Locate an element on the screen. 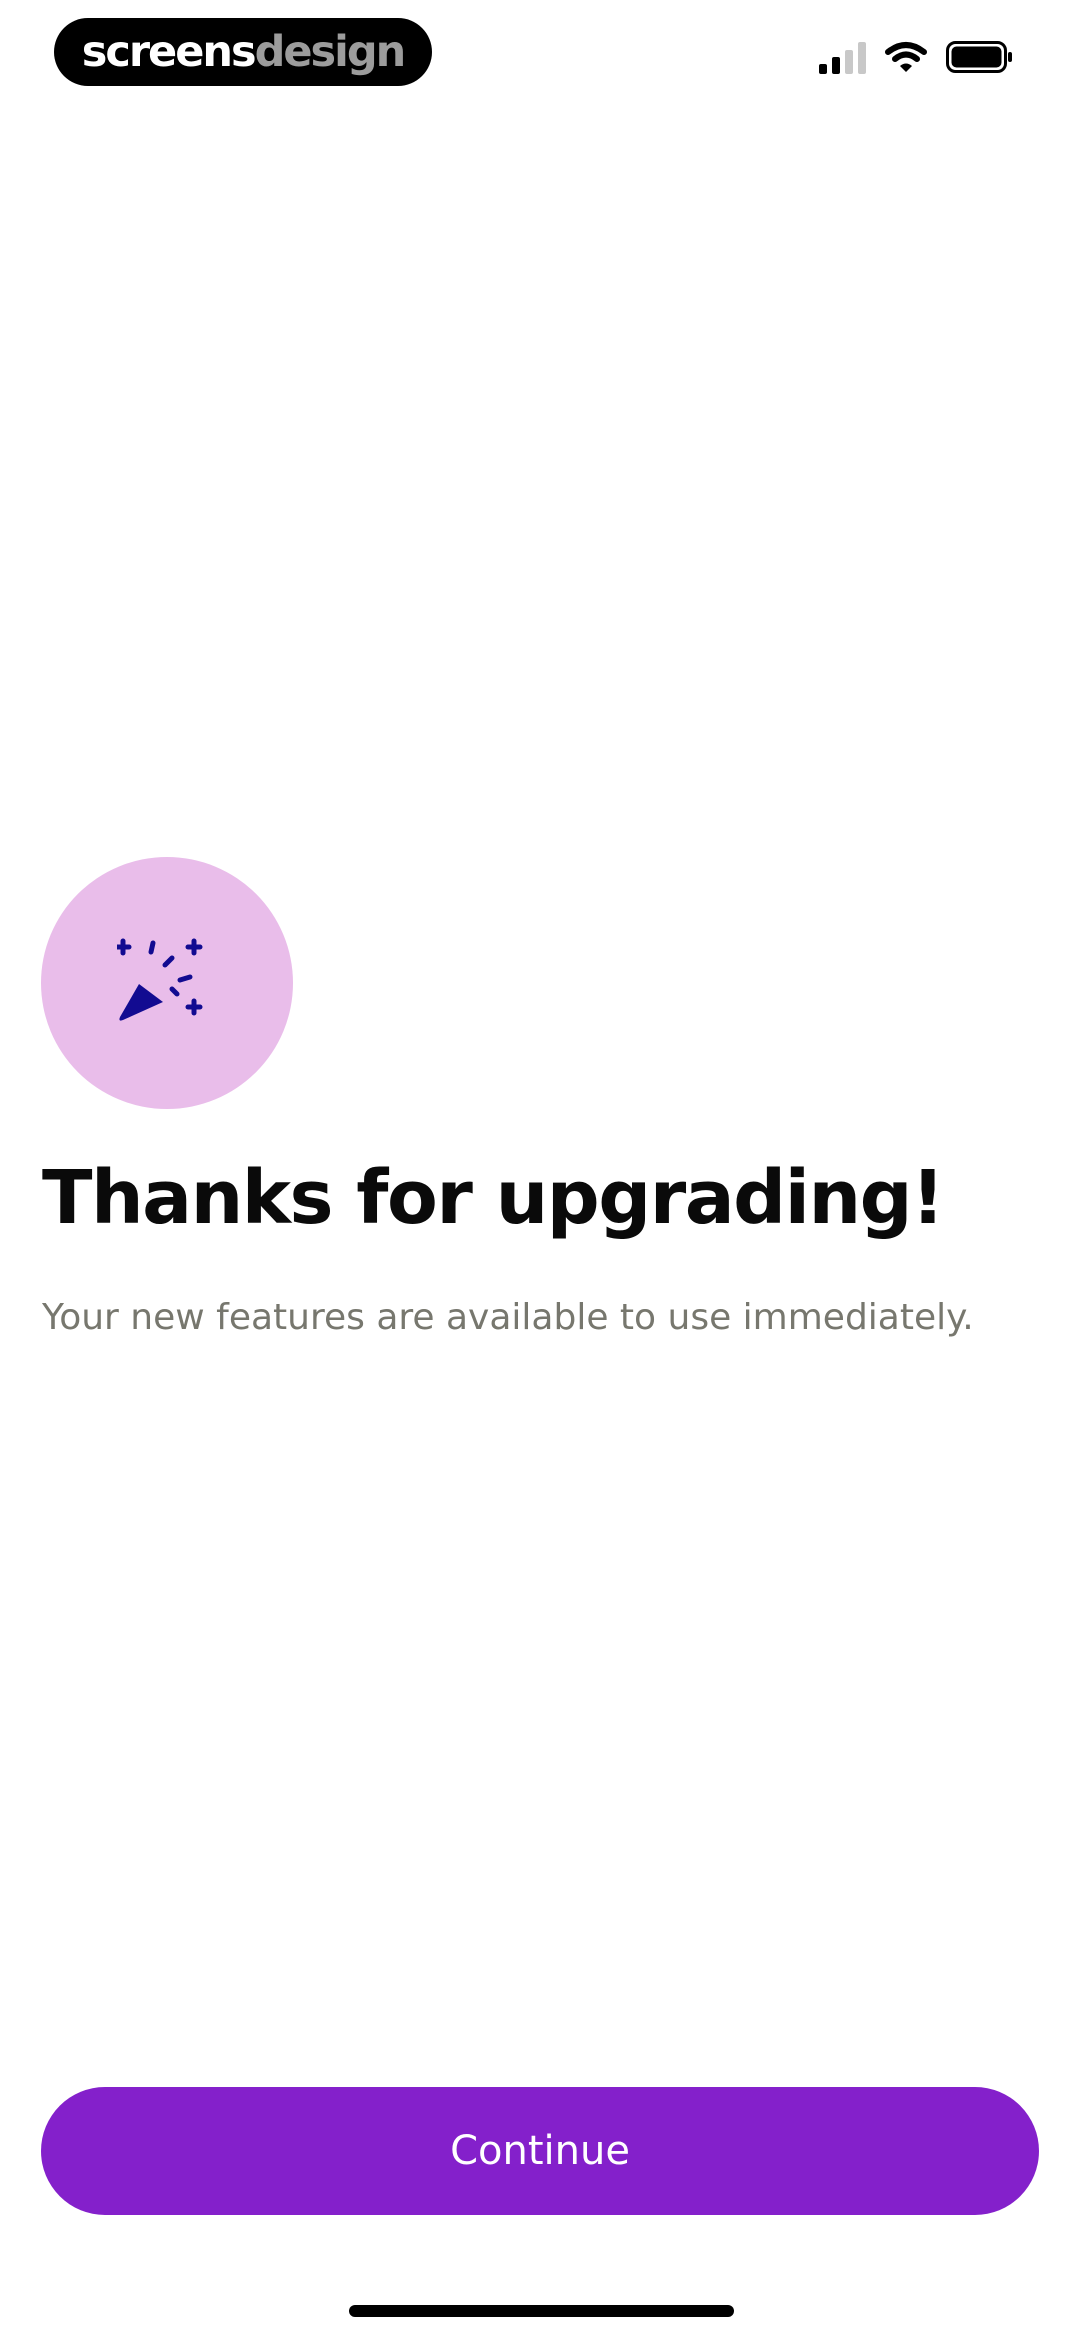 This screenshot has height=2335, width=1080. home-indicator is located at coordinates (541, 2311).